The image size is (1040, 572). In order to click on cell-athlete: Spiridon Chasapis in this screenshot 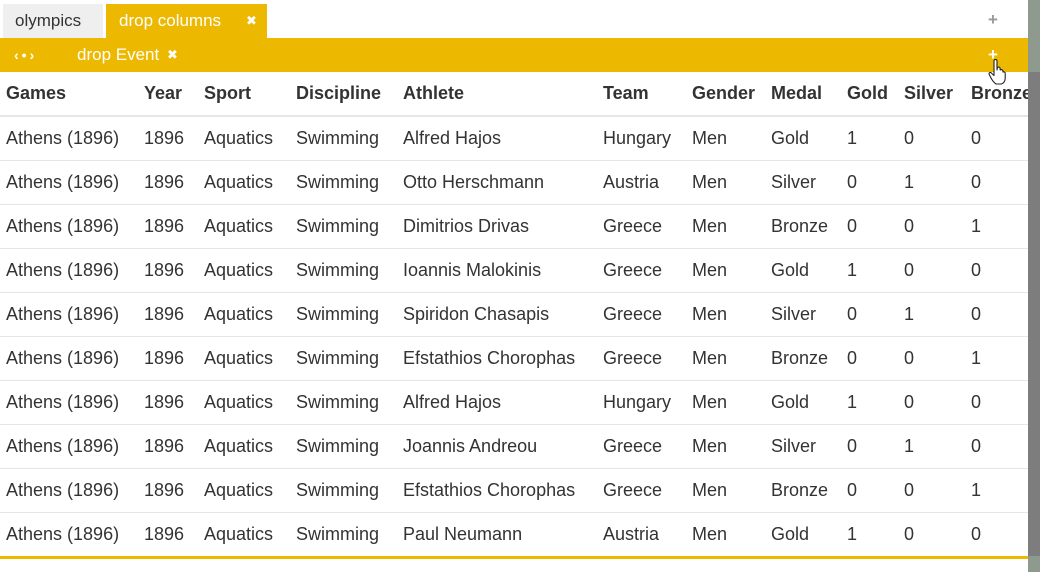, I will do `click(497, 314)`.